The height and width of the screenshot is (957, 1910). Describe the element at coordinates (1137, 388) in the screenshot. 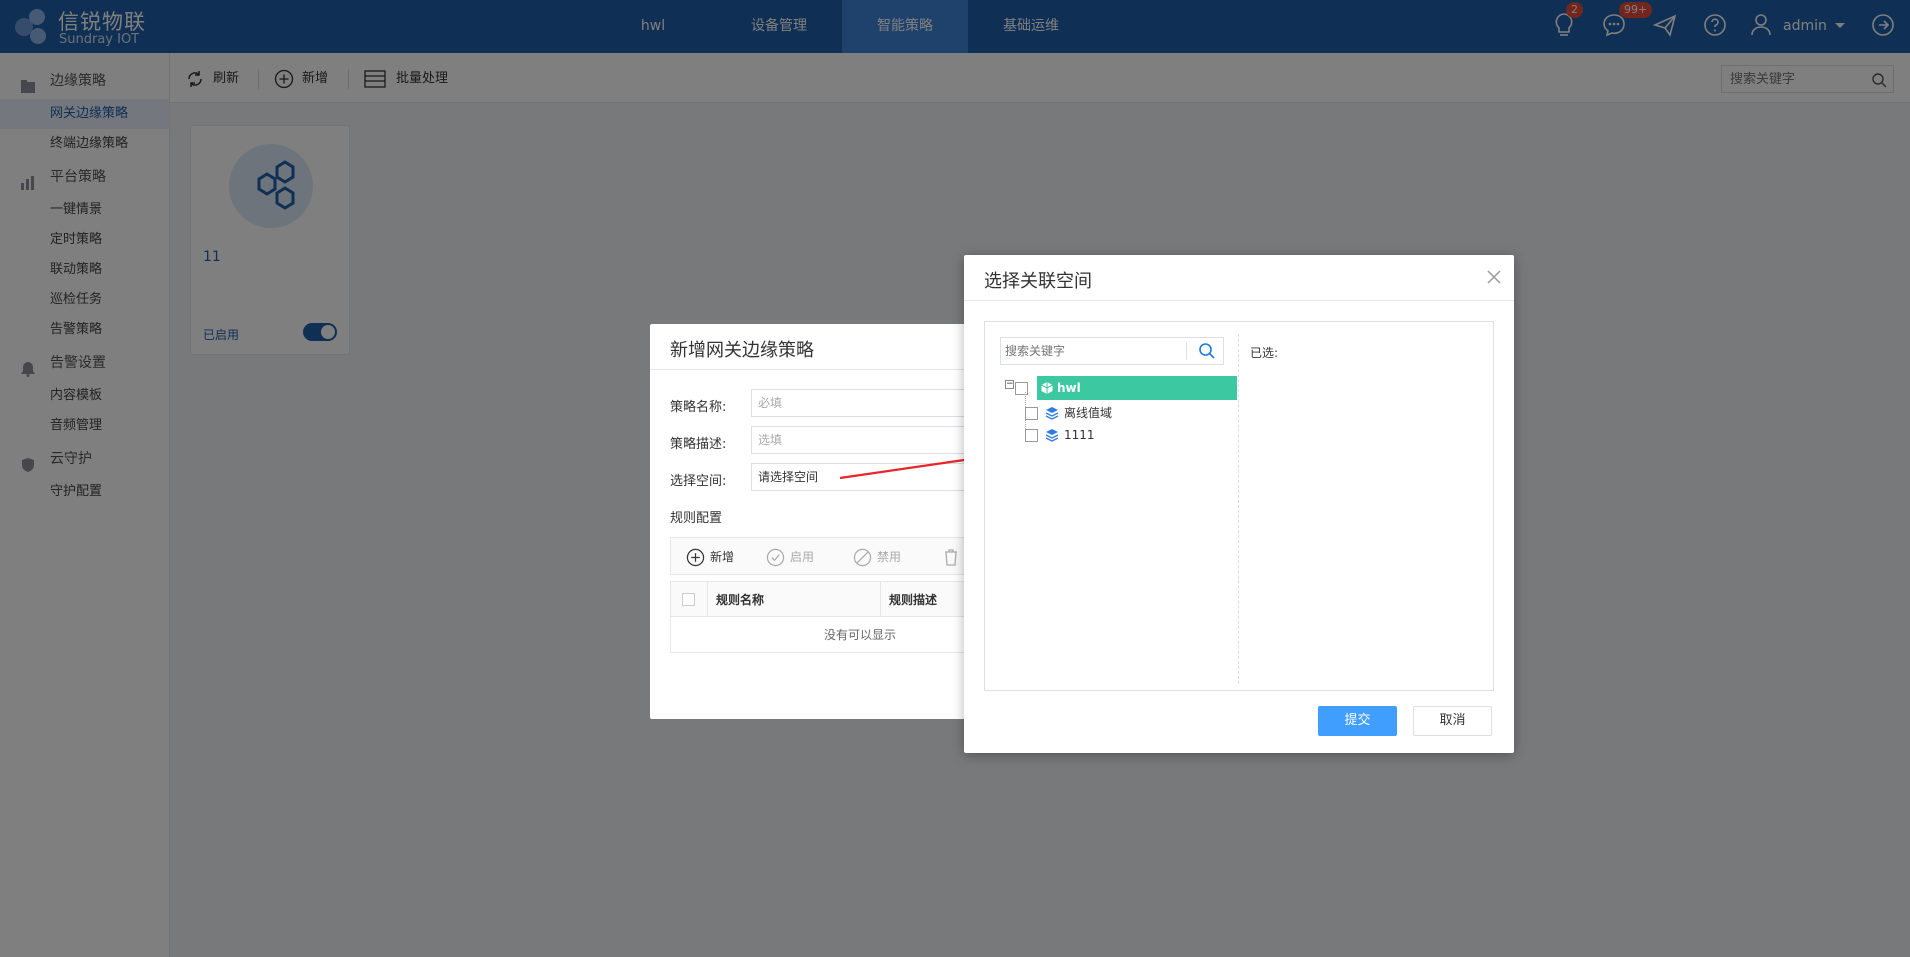

I see `tree-node-root: hwl` at that location.